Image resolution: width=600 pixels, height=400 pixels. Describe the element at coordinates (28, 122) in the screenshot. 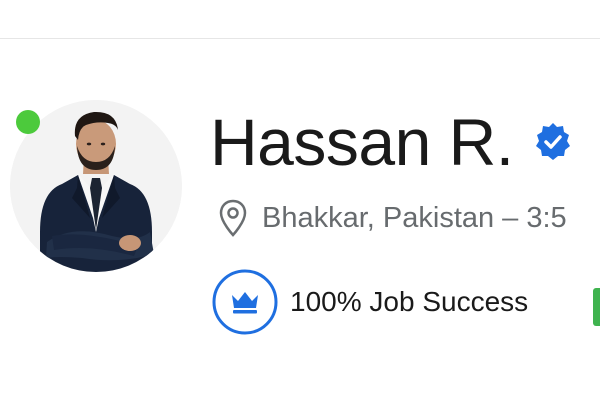

I see `online-status-dot` at that location.